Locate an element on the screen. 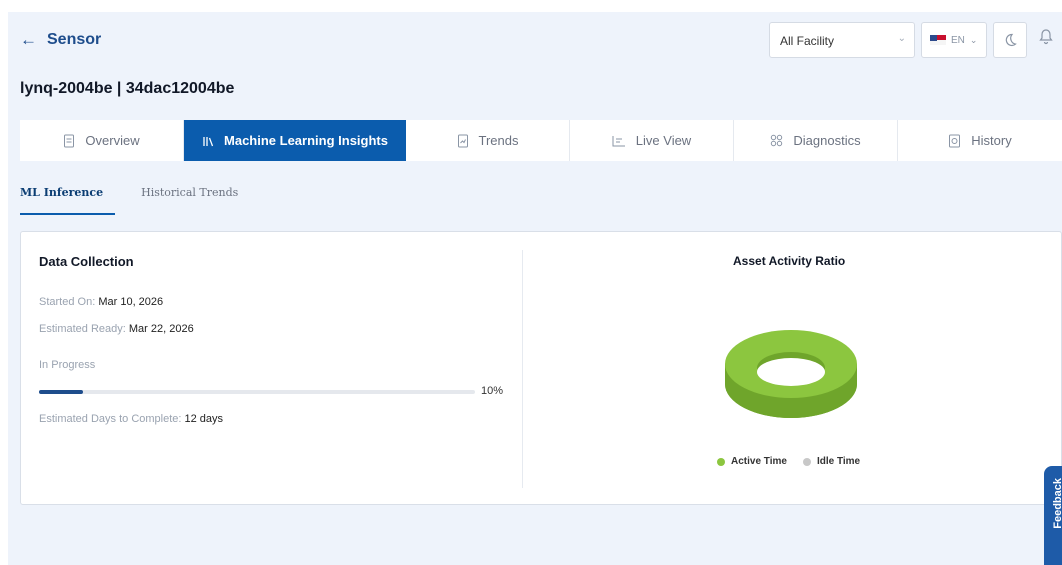 This screenshot has width=1062, height=565. subtab-historical-trends: Historical Trends is located at coordinates (189, 200).